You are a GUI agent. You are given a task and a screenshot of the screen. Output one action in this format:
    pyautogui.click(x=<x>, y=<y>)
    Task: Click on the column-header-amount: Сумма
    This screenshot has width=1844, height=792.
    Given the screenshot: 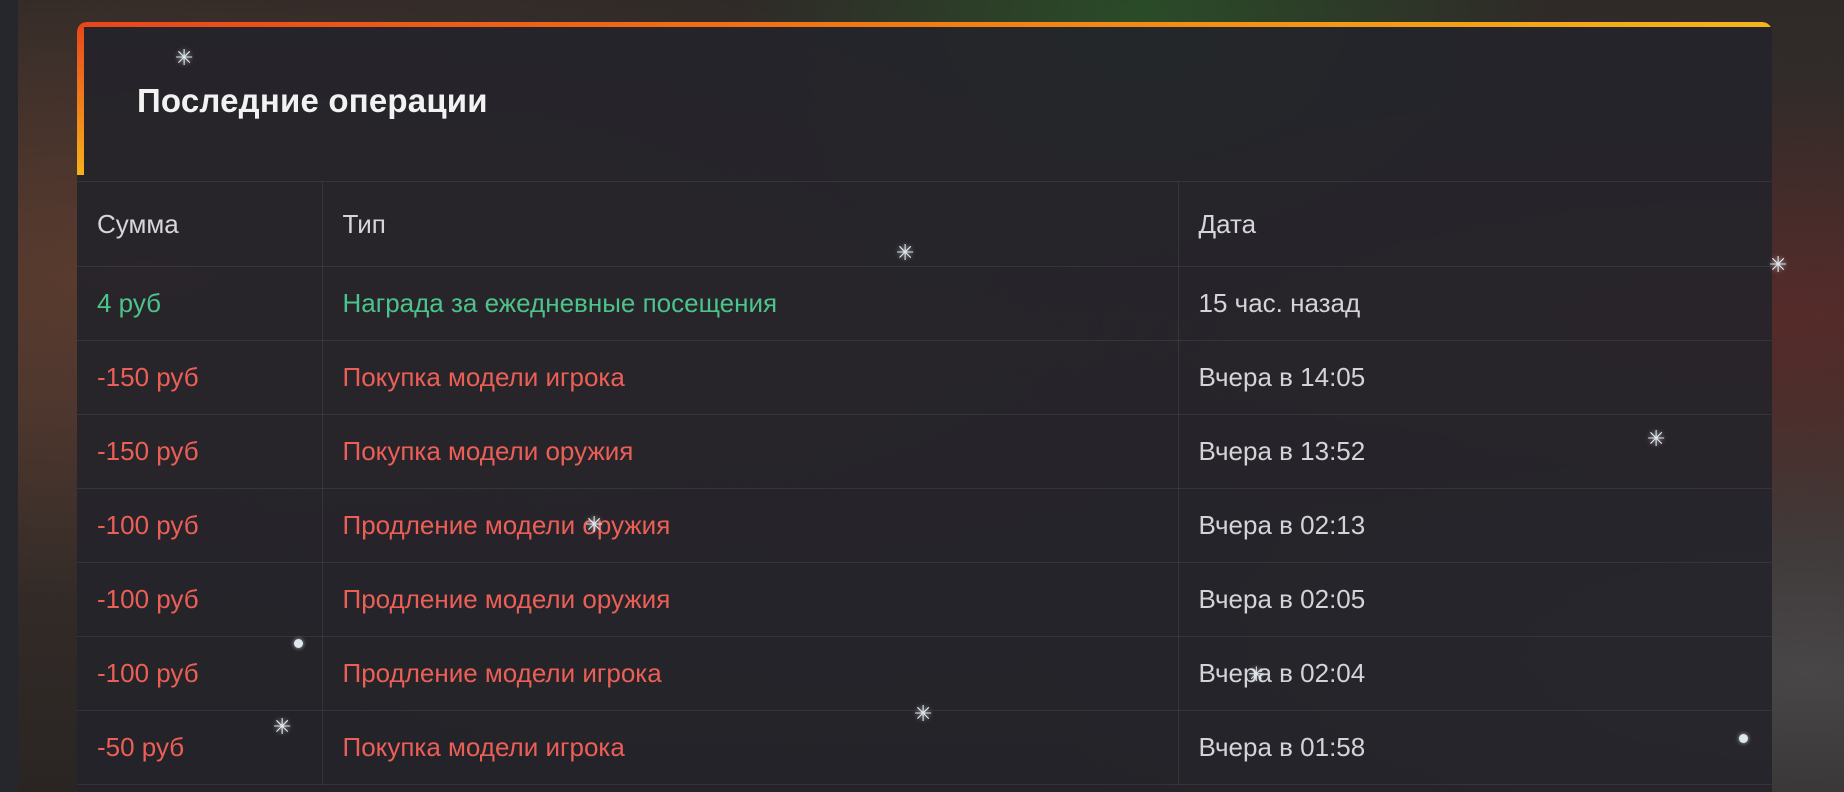 What is the action you would take?
    pyautogui.click(x=200, y=224)
    